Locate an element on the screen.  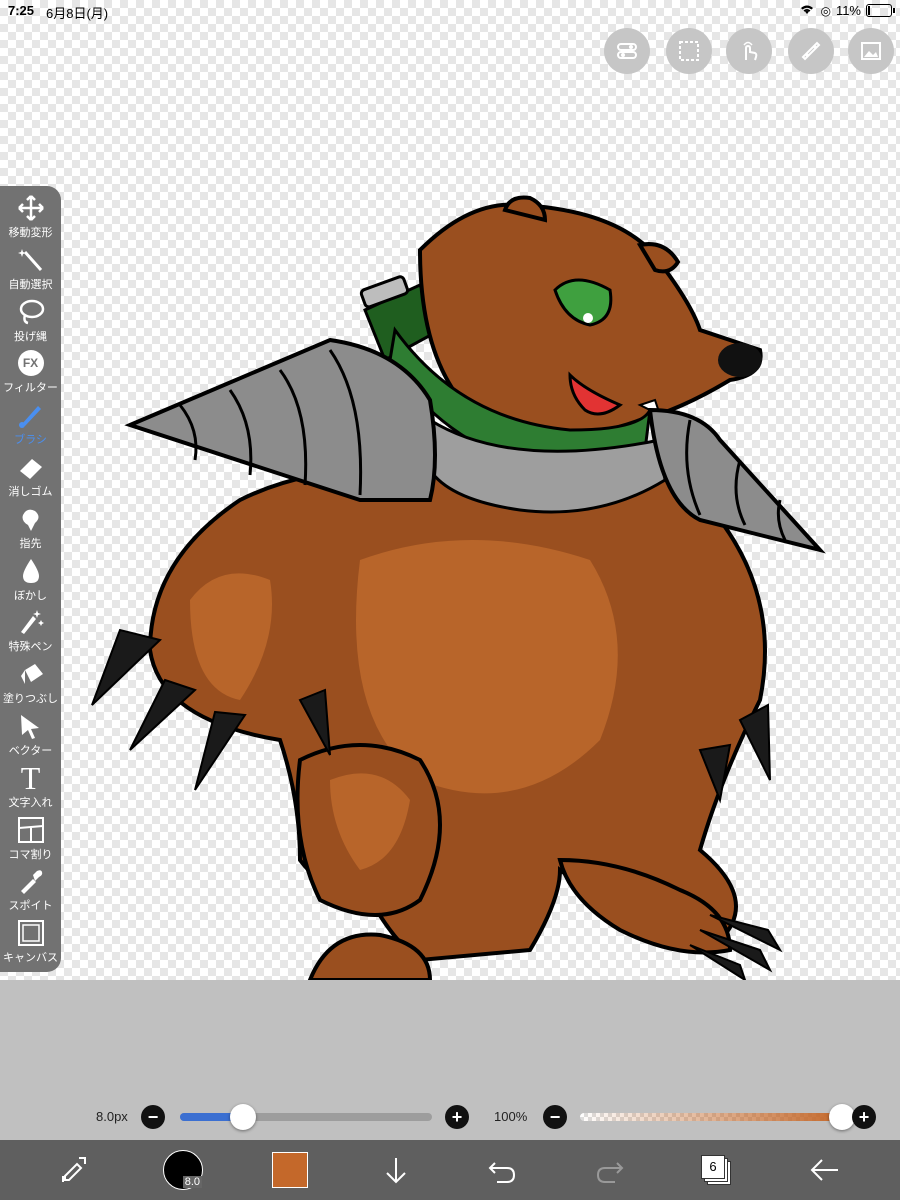
tool-magic-wand: 自動選択 is located at coordinates (30, 270).